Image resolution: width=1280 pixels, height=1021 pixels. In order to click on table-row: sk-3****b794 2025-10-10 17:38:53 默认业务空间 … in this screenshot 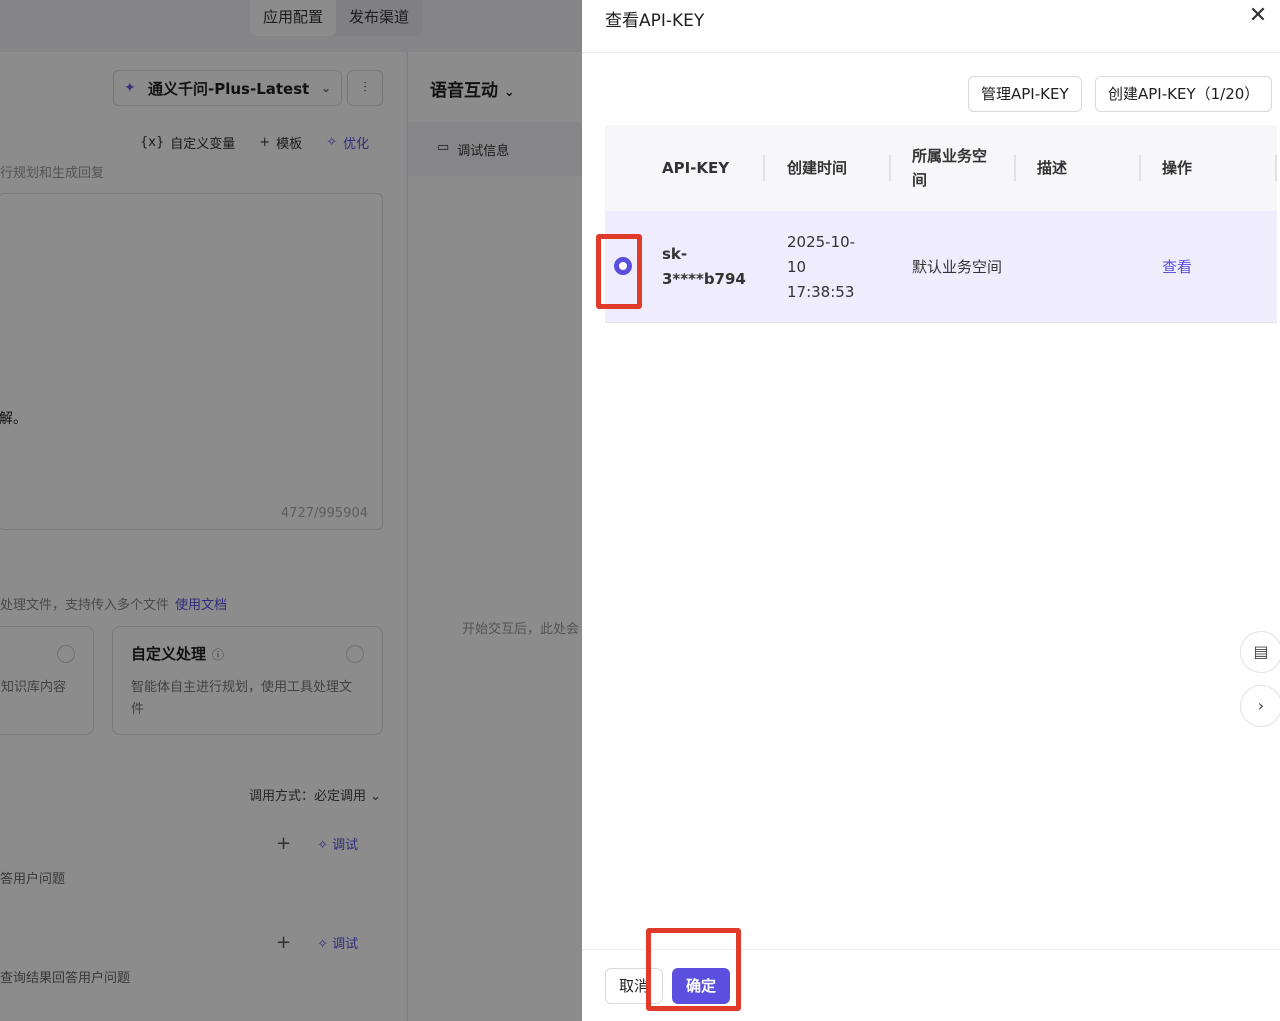, I will do `click(941, 267)`.